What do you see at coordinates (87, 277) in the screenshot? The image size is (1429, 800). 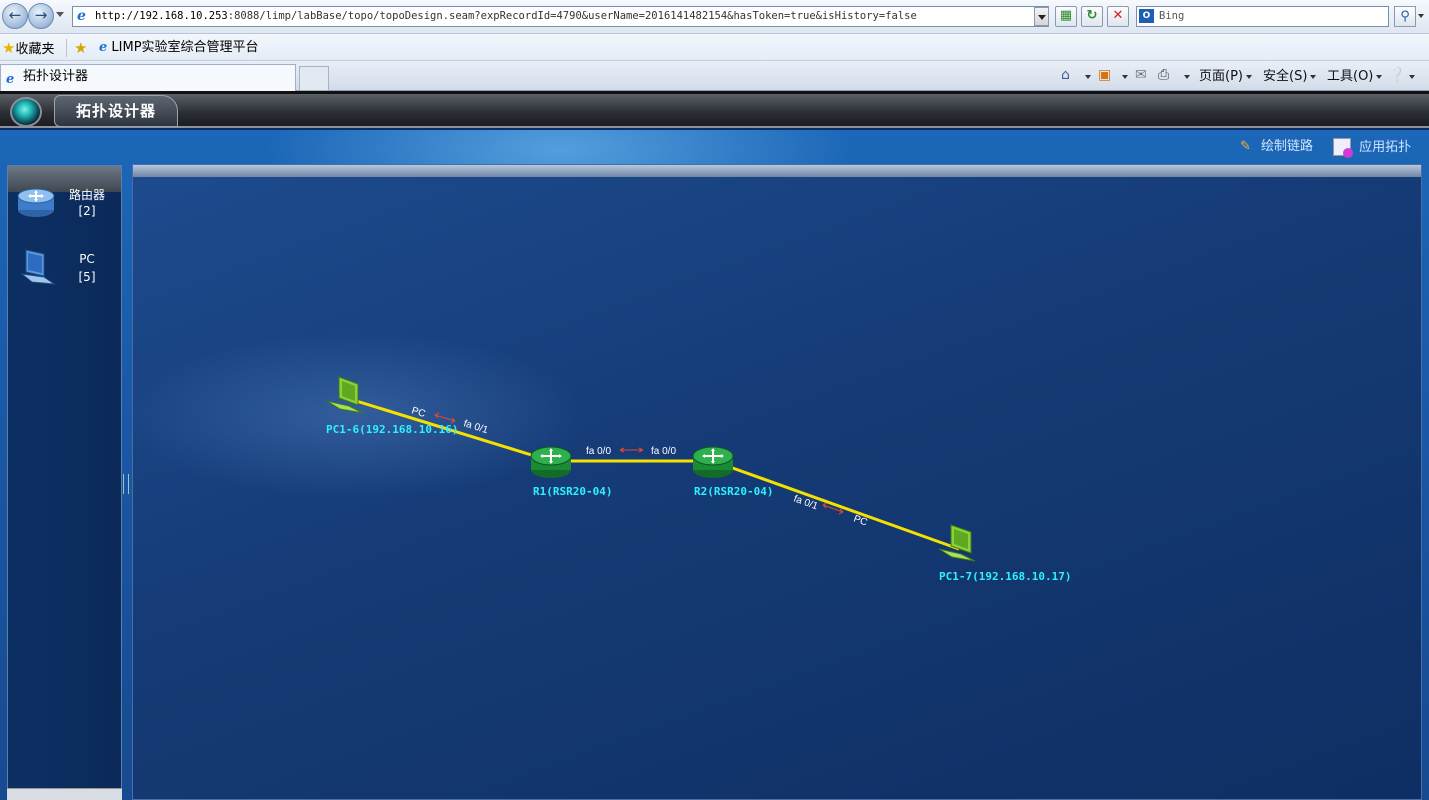 I see `palette-pc-count: [5]` at bounding box center [87, 277].